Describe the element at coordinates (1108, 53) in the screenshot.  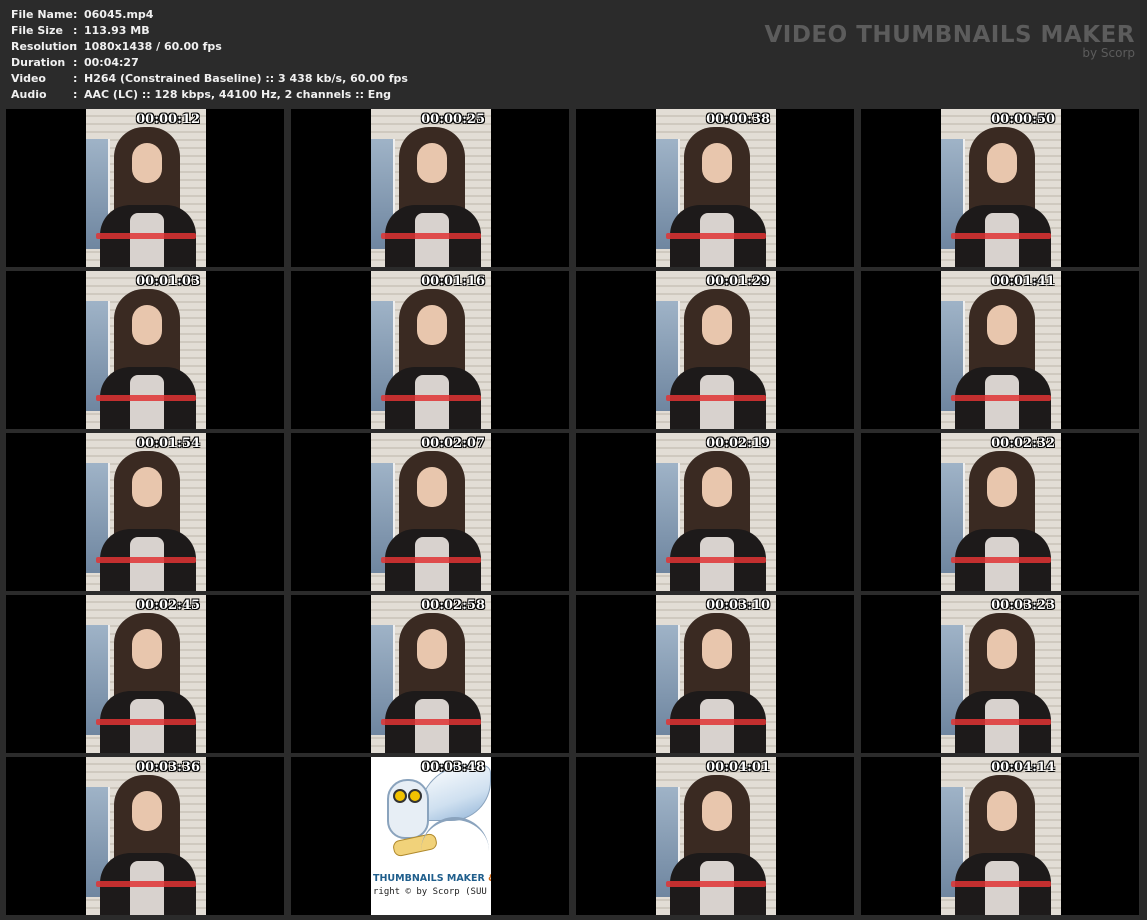
I see `brand-subtitle: by Scorp` at that location.